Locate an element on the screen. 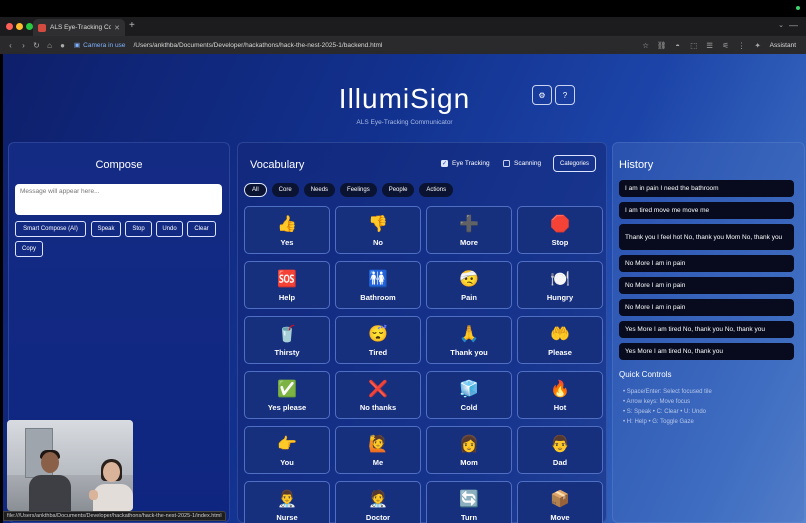  tile-no-thanks: ❌ No thanks is located at coordinates (378, 395).